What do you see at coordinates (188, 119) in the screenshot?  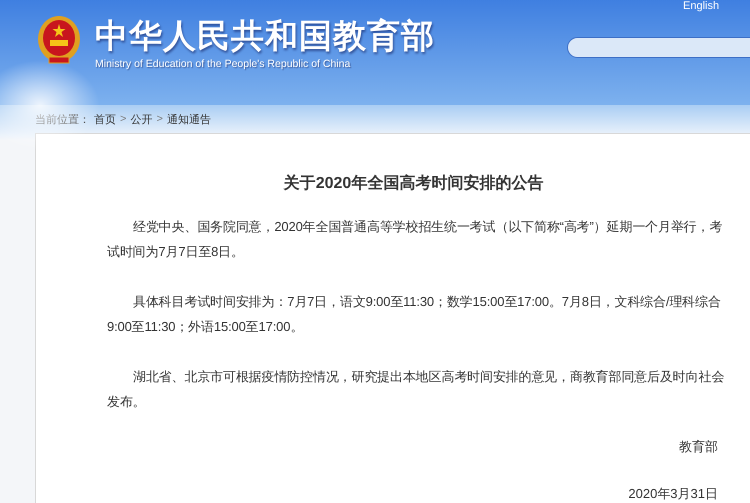 I see `breadcrumb-link: 通知通告` at bounding box center [188, 119].